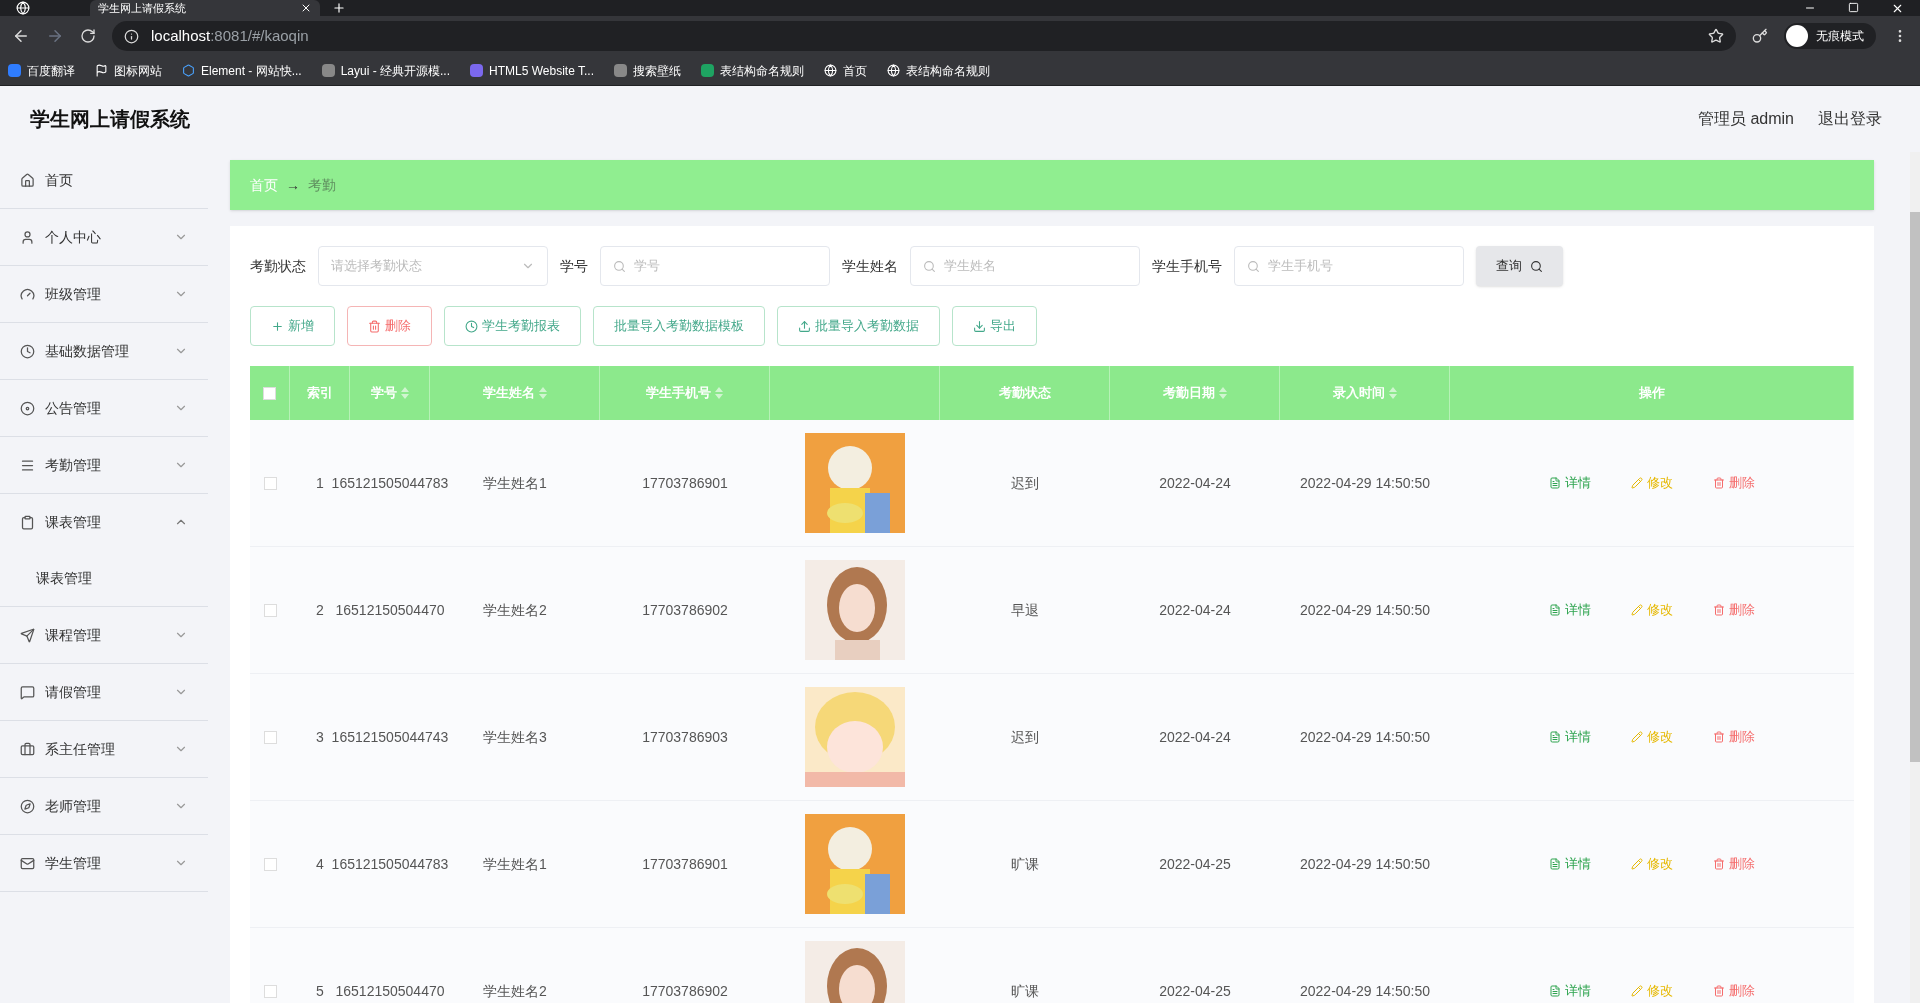  What do you see at coordinates (88, 36) in the screenshot?
I see `reload-icon` at bounding box center [88, 36].